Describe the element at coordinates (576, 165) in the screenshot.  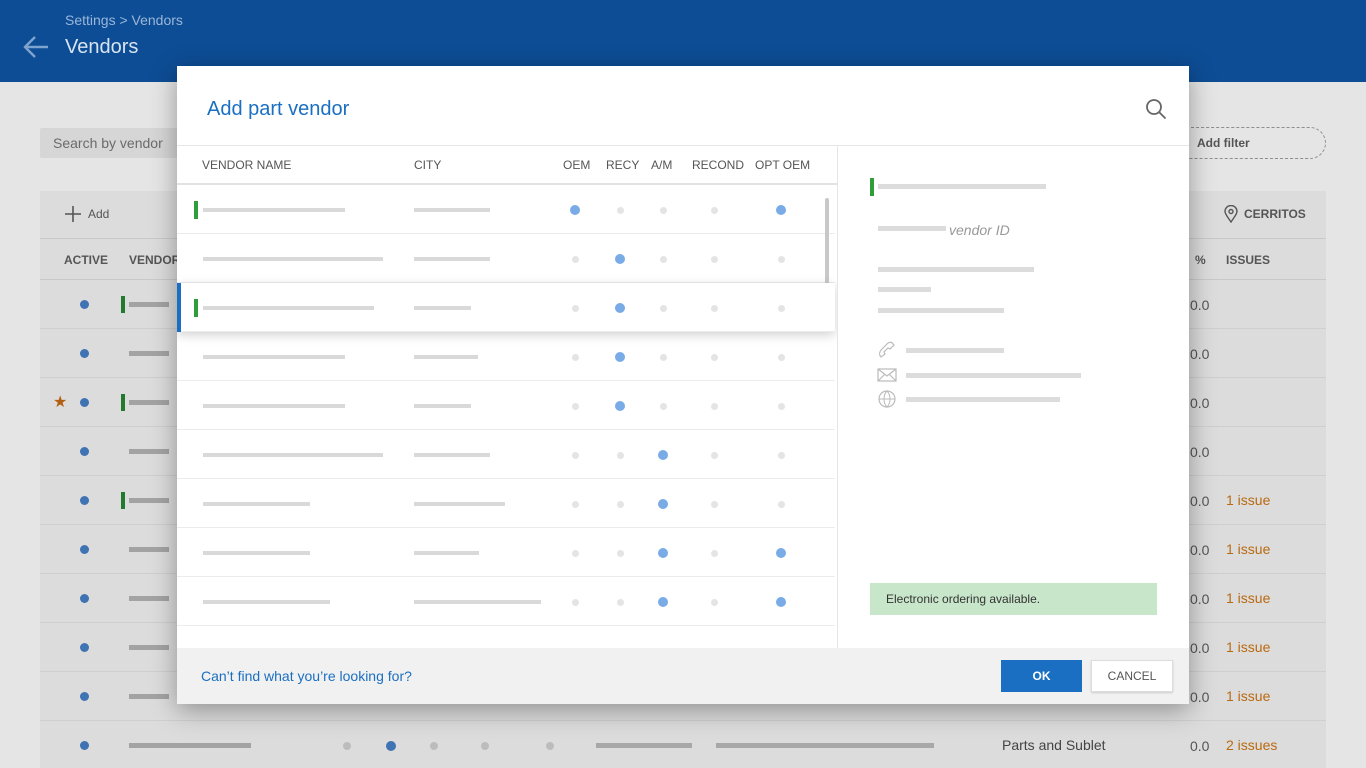
I see `col-oem: OEM` at that location.